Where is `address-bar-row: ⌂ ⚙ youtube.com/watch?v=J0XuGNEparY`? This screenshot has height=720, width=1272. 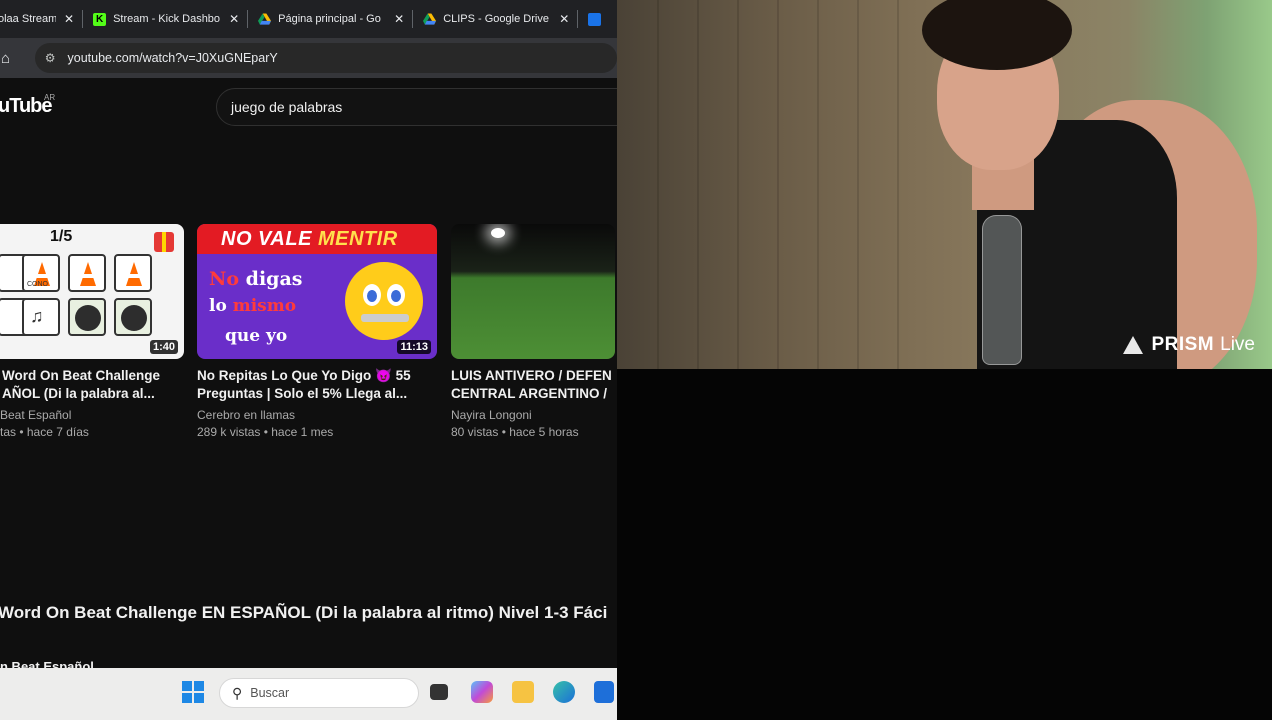 address-bar-row: ⌂ ⚙ youtube.com/watch?v=J0XuGNEparY is located at coordinates (308, 58).